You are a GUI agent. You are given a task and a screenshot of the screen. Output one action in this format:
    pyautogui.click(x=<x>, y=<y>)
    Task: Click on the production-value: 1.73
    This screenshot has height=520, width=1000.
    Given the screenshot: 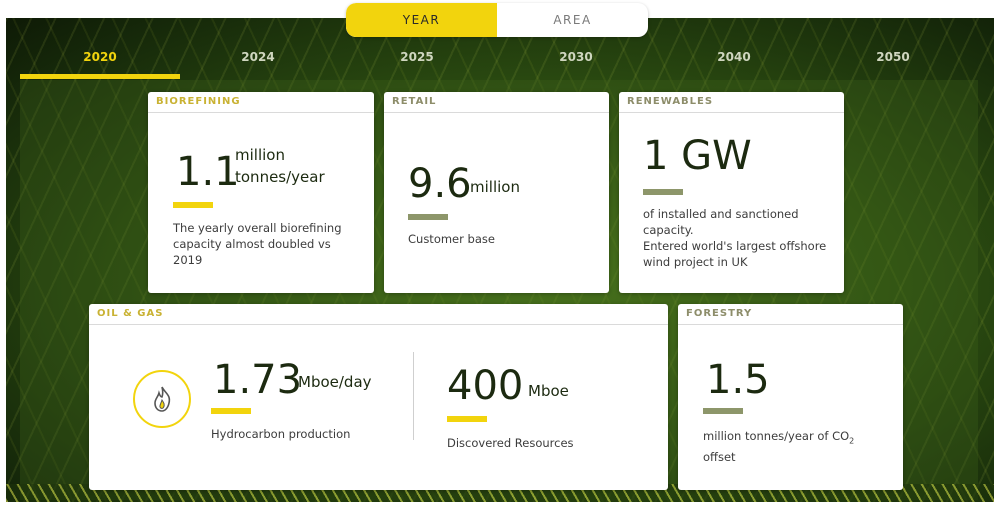 What is the action you would take?
    pyautogui.click(x=258, y=380)
    